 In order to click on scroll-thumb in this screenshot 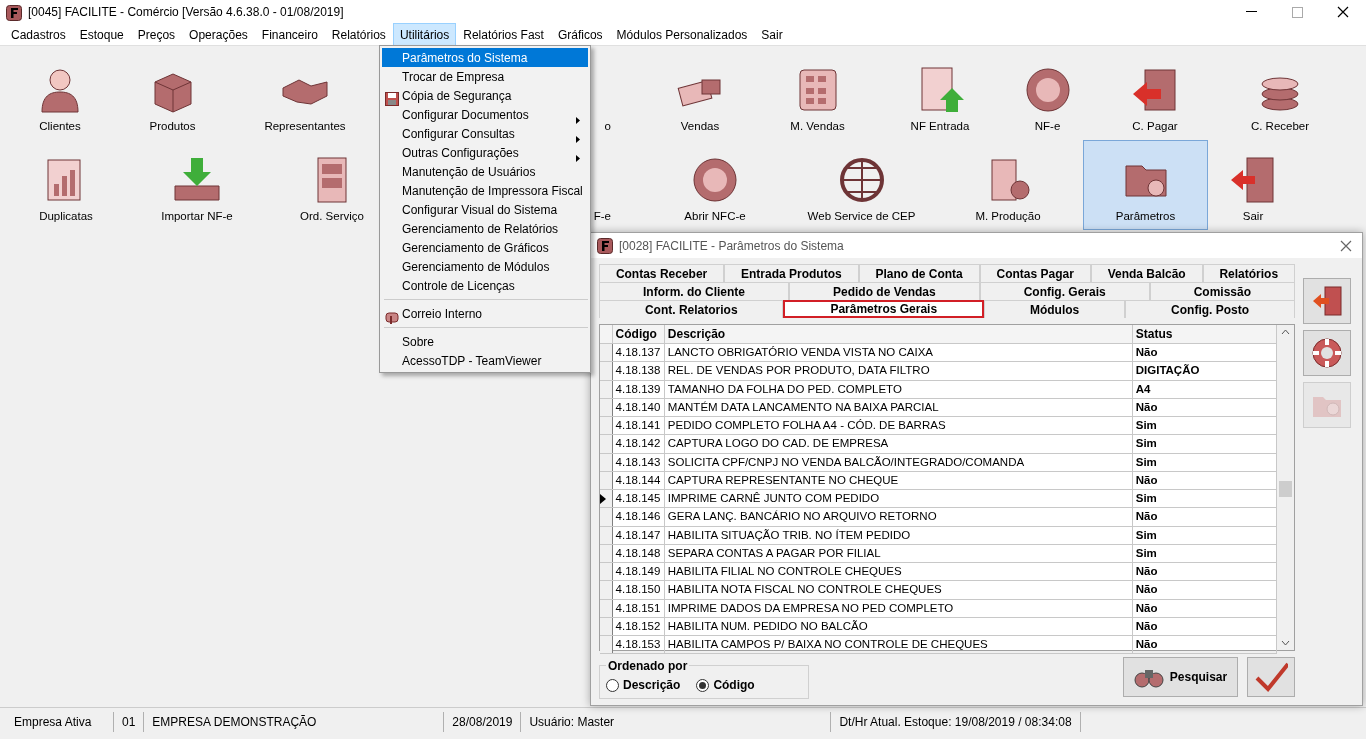, I will do `click(1285, 489)`.